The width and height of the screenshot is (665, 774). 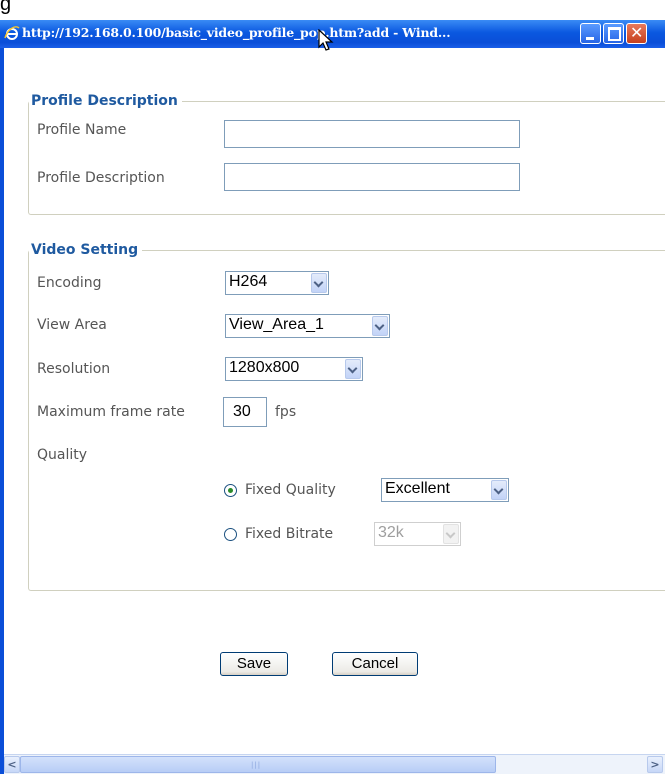 What do you see at coordinates (242, 411) in the screenshot?
I see `frame-rate-value: 30` at bounding box center [242, 411].